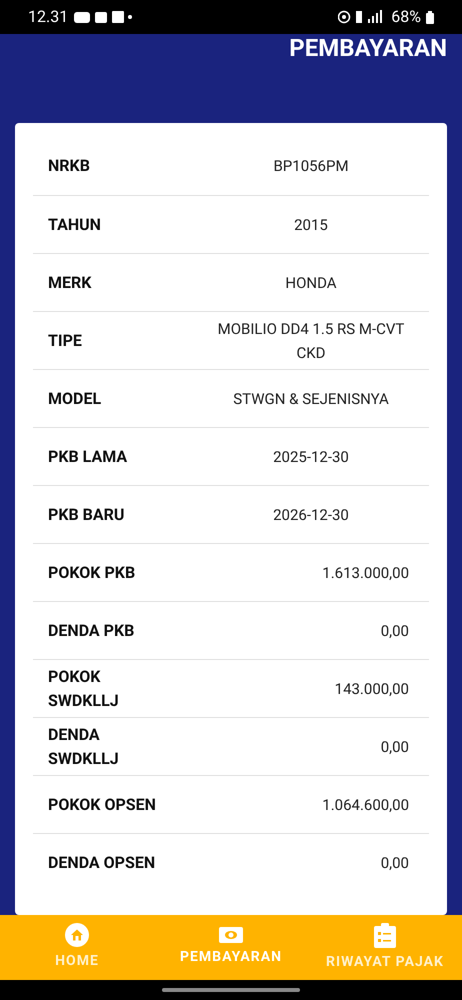 The width and height of the screenshot is (462, 1000). What do you see at coordinates (84, 689) in the screenshot?
I see `detail-label: POKOK SWDKLLJ` at bounding box center [84, 689].